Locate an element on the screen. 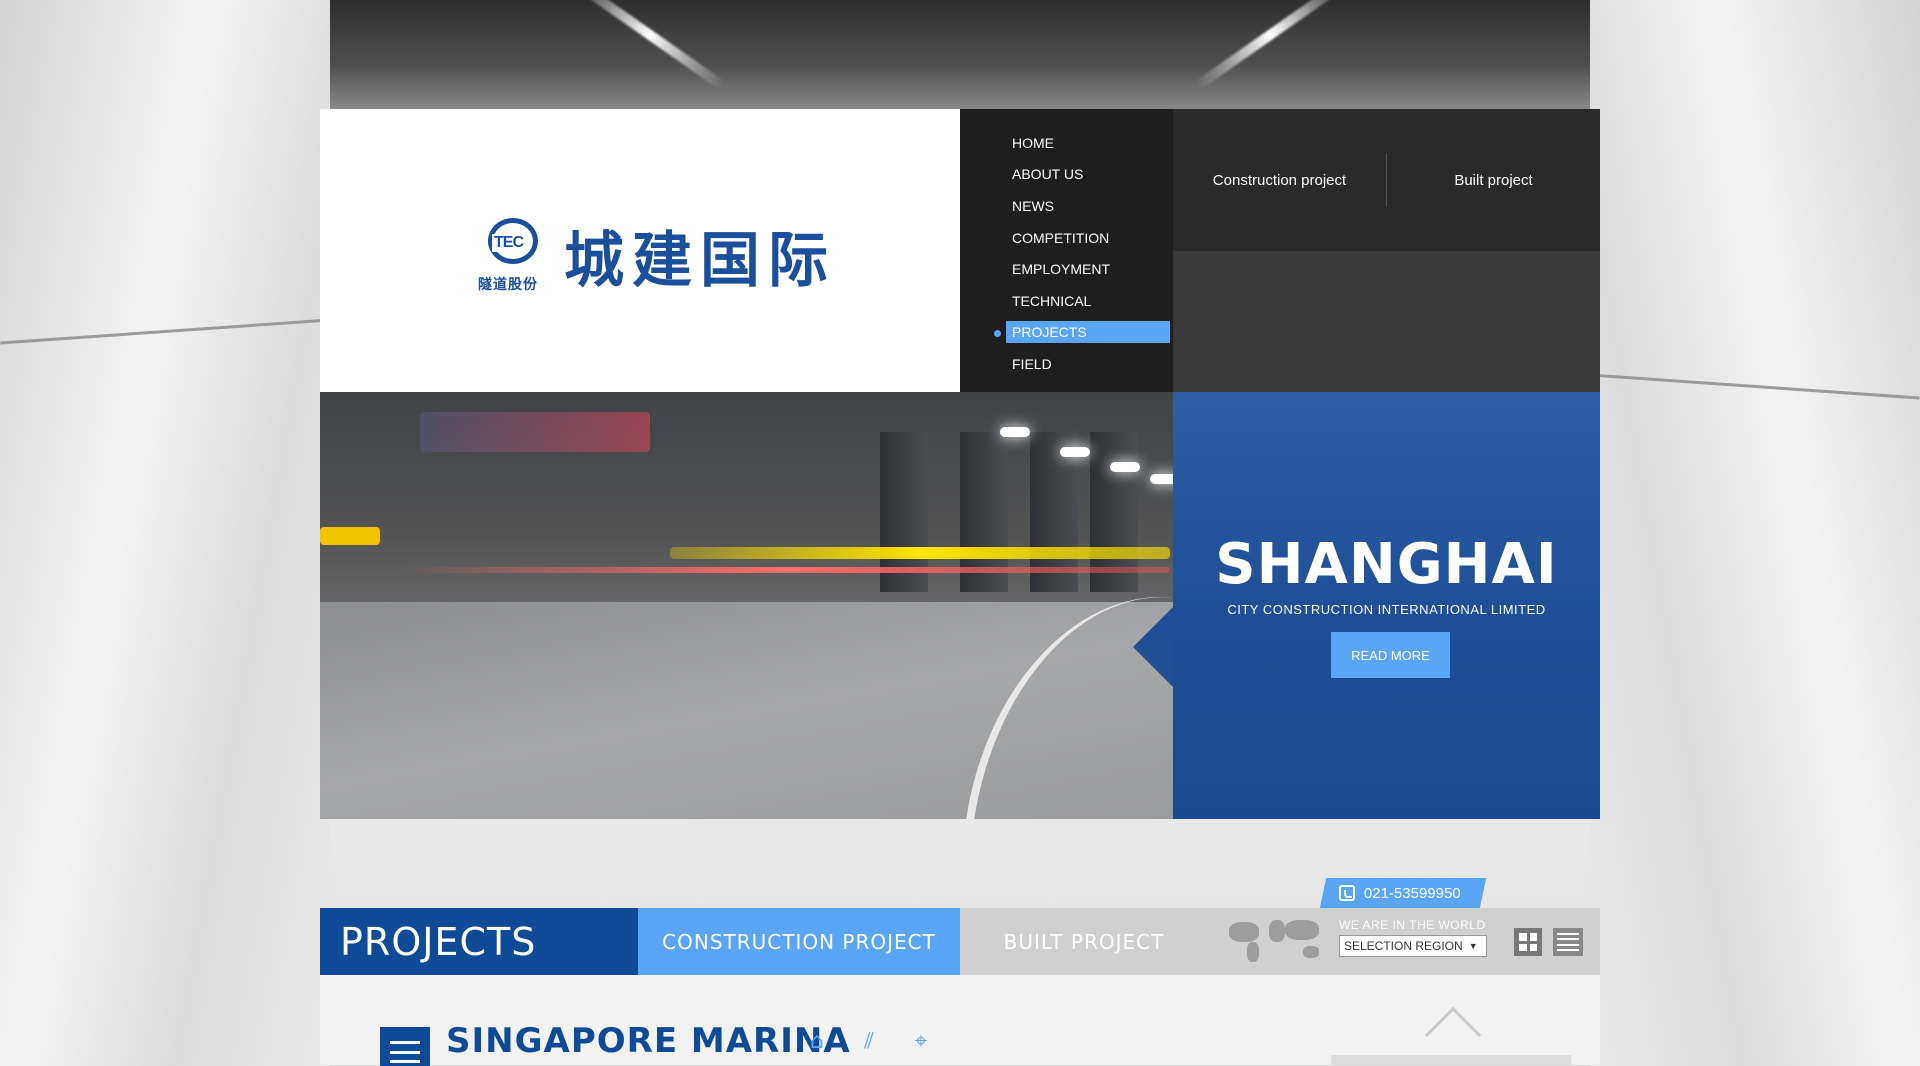  sub-nav: Construction project Built project is located at coordinates (1386, 180).